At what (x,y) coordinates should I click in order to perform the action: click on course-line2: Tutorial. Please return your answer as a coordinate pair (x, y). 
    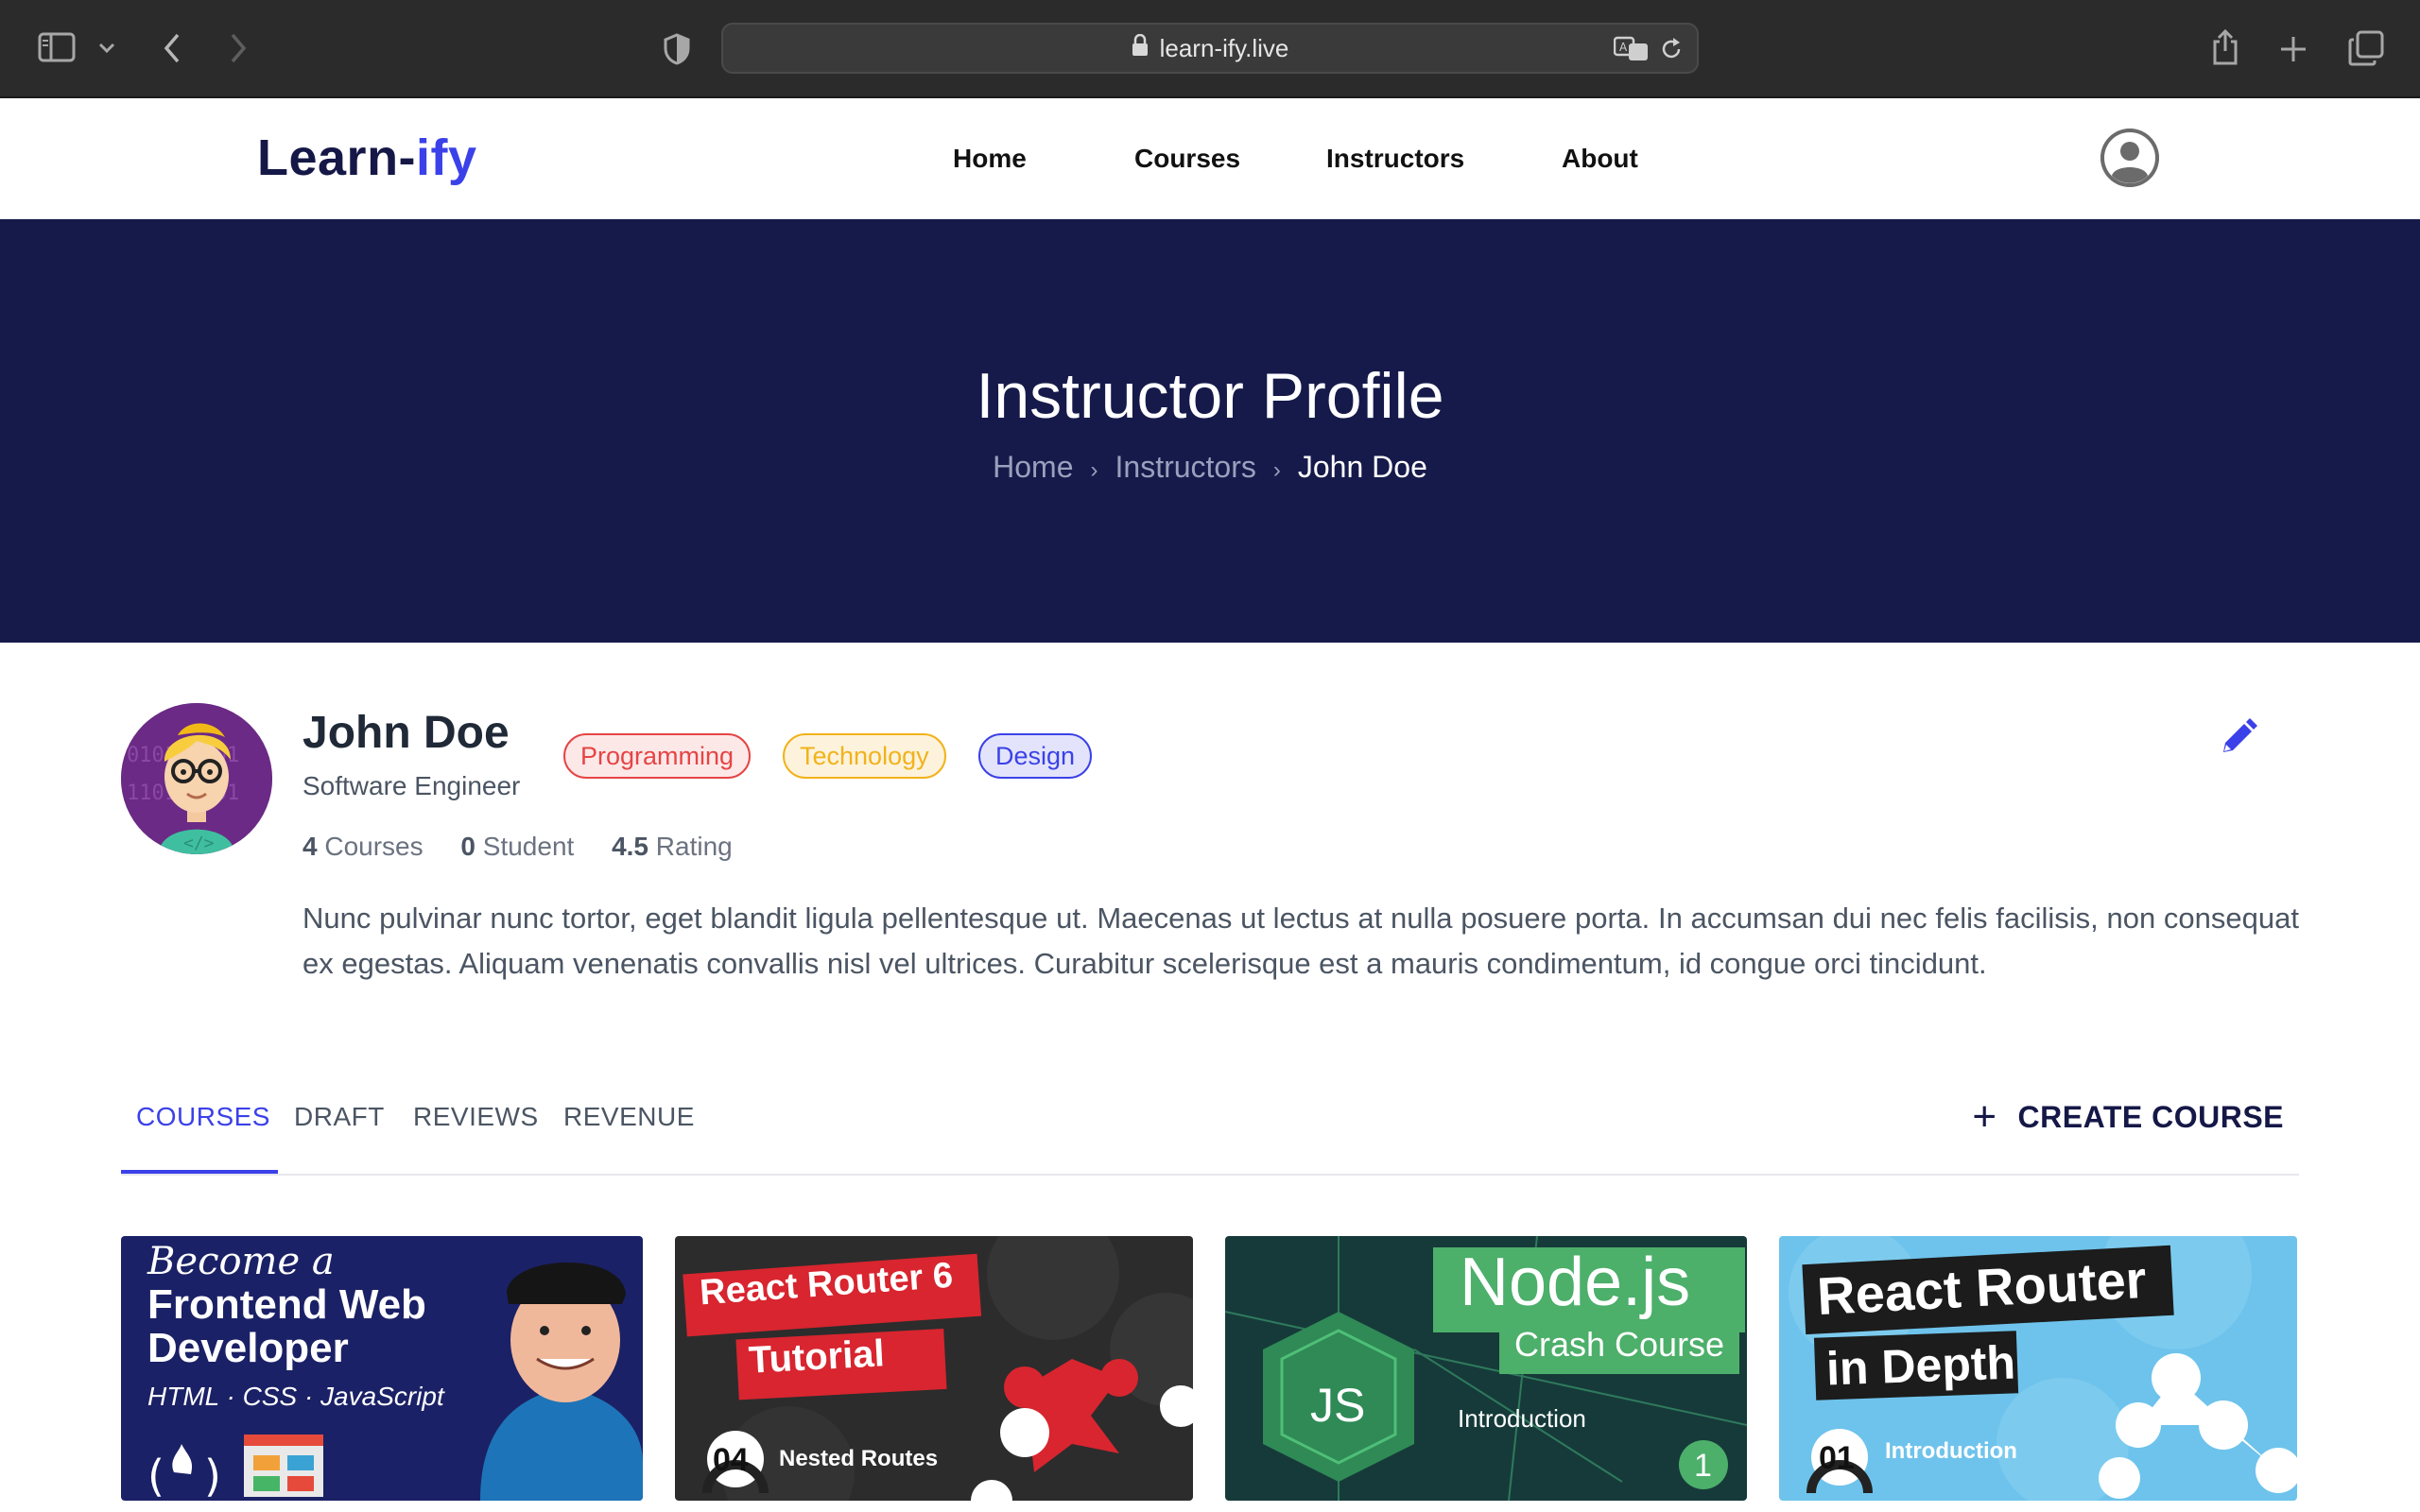
    Looking at the image, I should click on (817, 1357).